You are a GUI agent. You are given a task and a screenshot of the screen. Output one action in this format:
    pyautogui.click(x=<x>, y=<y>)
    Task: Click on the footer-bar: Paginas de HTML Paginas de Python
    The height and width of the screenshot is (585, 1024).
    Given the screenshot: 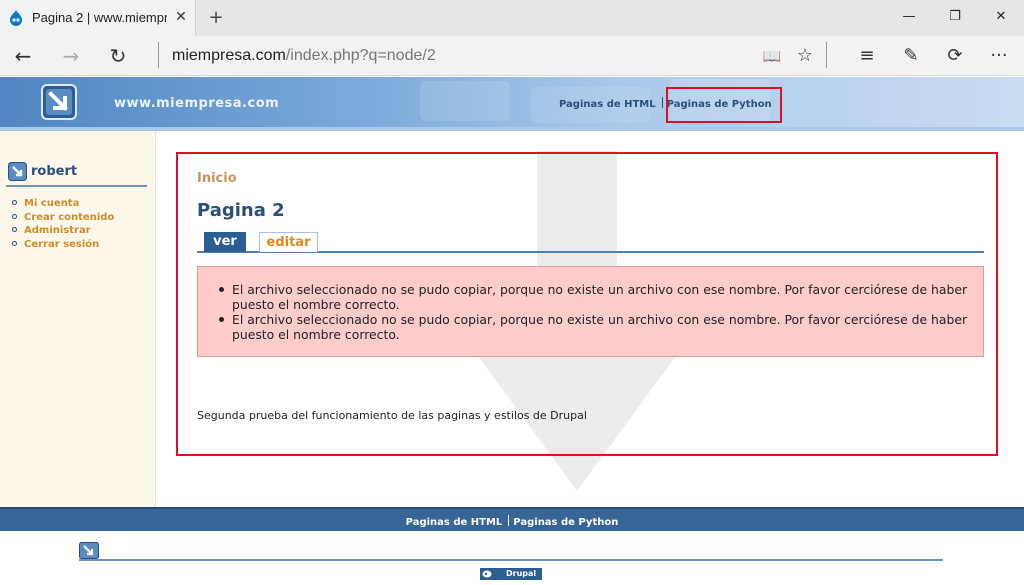 What is the action you would take?
    pyautogui.click(x=512, y=519)
    